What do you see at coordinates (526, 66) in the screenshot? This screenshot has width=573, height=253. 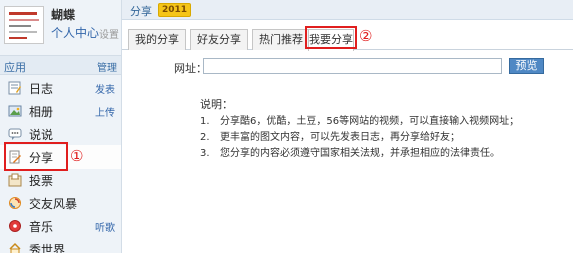 I see `preview-button: 预览` at bounding box center [526, 66].